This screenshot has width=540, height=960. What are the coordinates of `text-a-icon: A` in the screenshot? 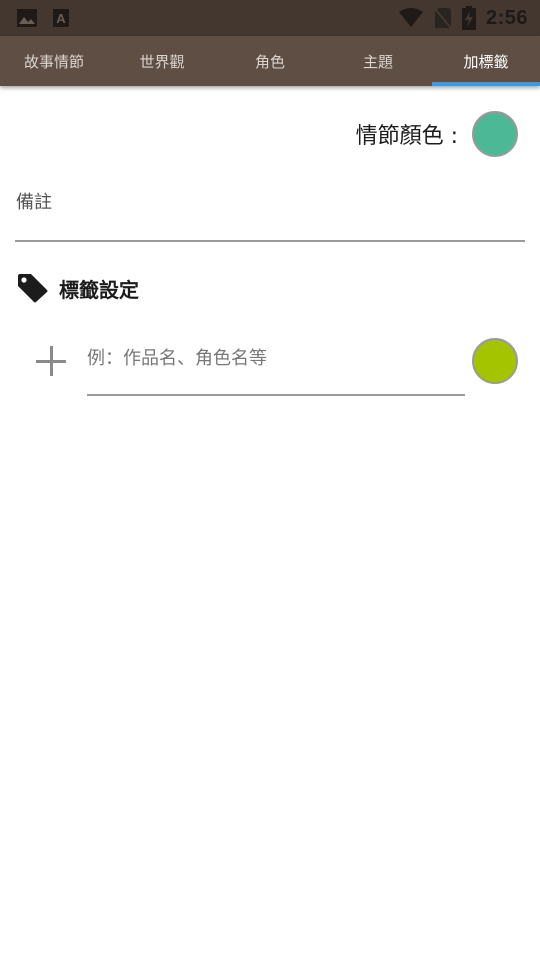 It's located at (61, 18).